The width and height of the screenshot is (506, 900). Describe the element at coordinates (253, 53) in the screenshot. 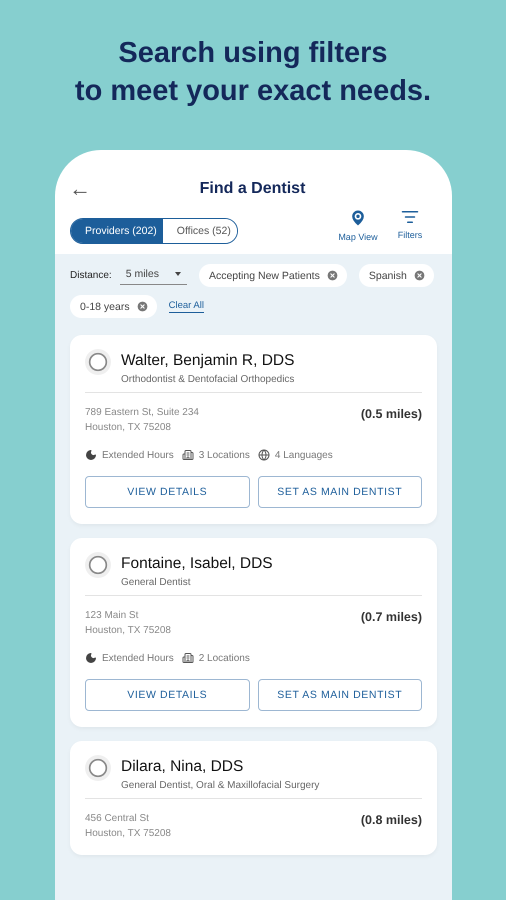

I see `headline: Search using filters` at that location.